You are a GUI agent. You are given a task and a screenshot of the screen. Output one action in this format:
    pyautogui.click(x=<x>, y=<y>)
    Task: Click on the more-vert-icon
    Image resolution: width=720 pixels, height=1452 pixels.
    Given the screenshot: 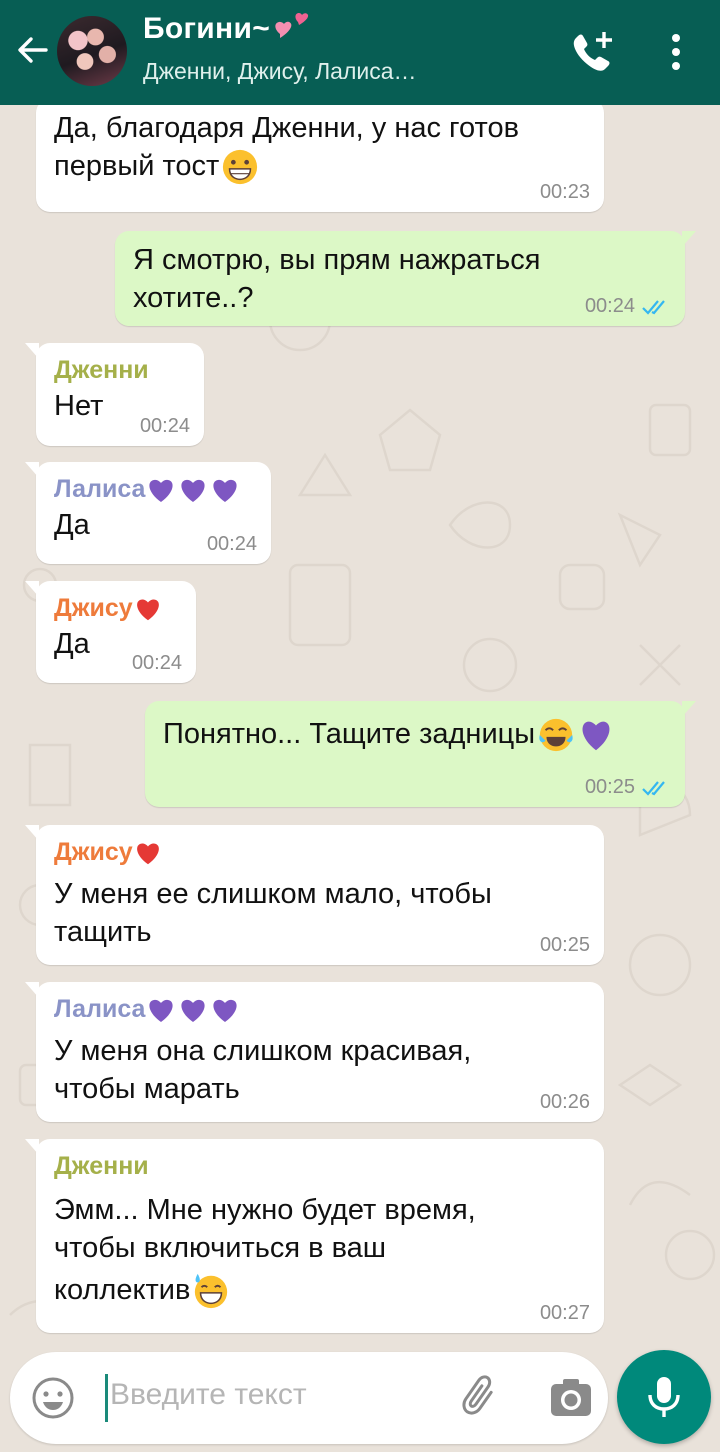 What is the action you would take?
    pyautogui.click(x=676, y=52)
    